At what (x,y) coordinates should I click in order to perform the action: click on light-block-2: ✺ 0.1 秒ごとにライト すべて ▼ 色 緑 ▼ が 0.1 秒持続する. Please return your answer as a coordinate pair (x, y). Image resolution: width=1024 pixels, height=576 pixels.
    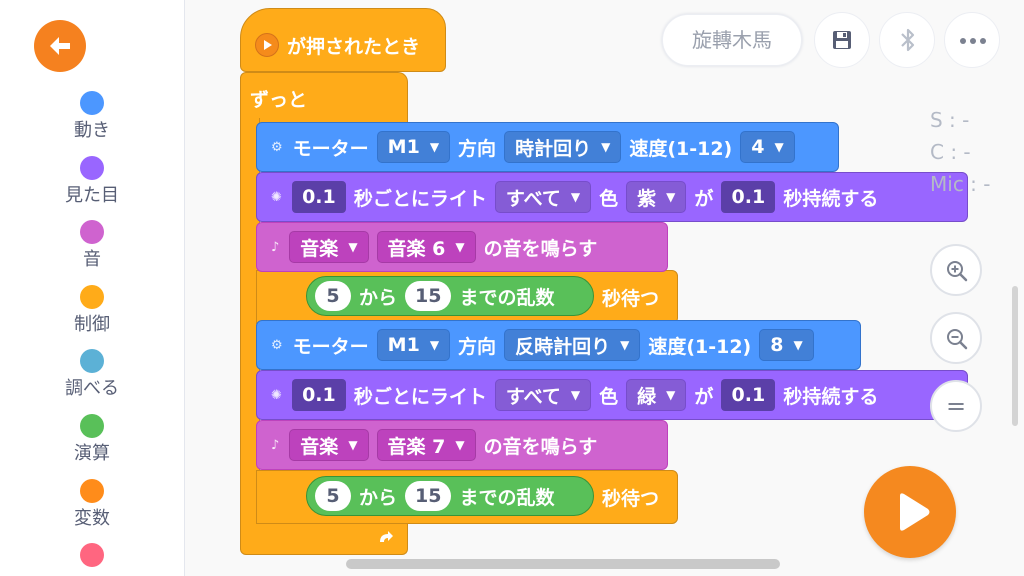
    Looking at the image, I should click on (612, 395).